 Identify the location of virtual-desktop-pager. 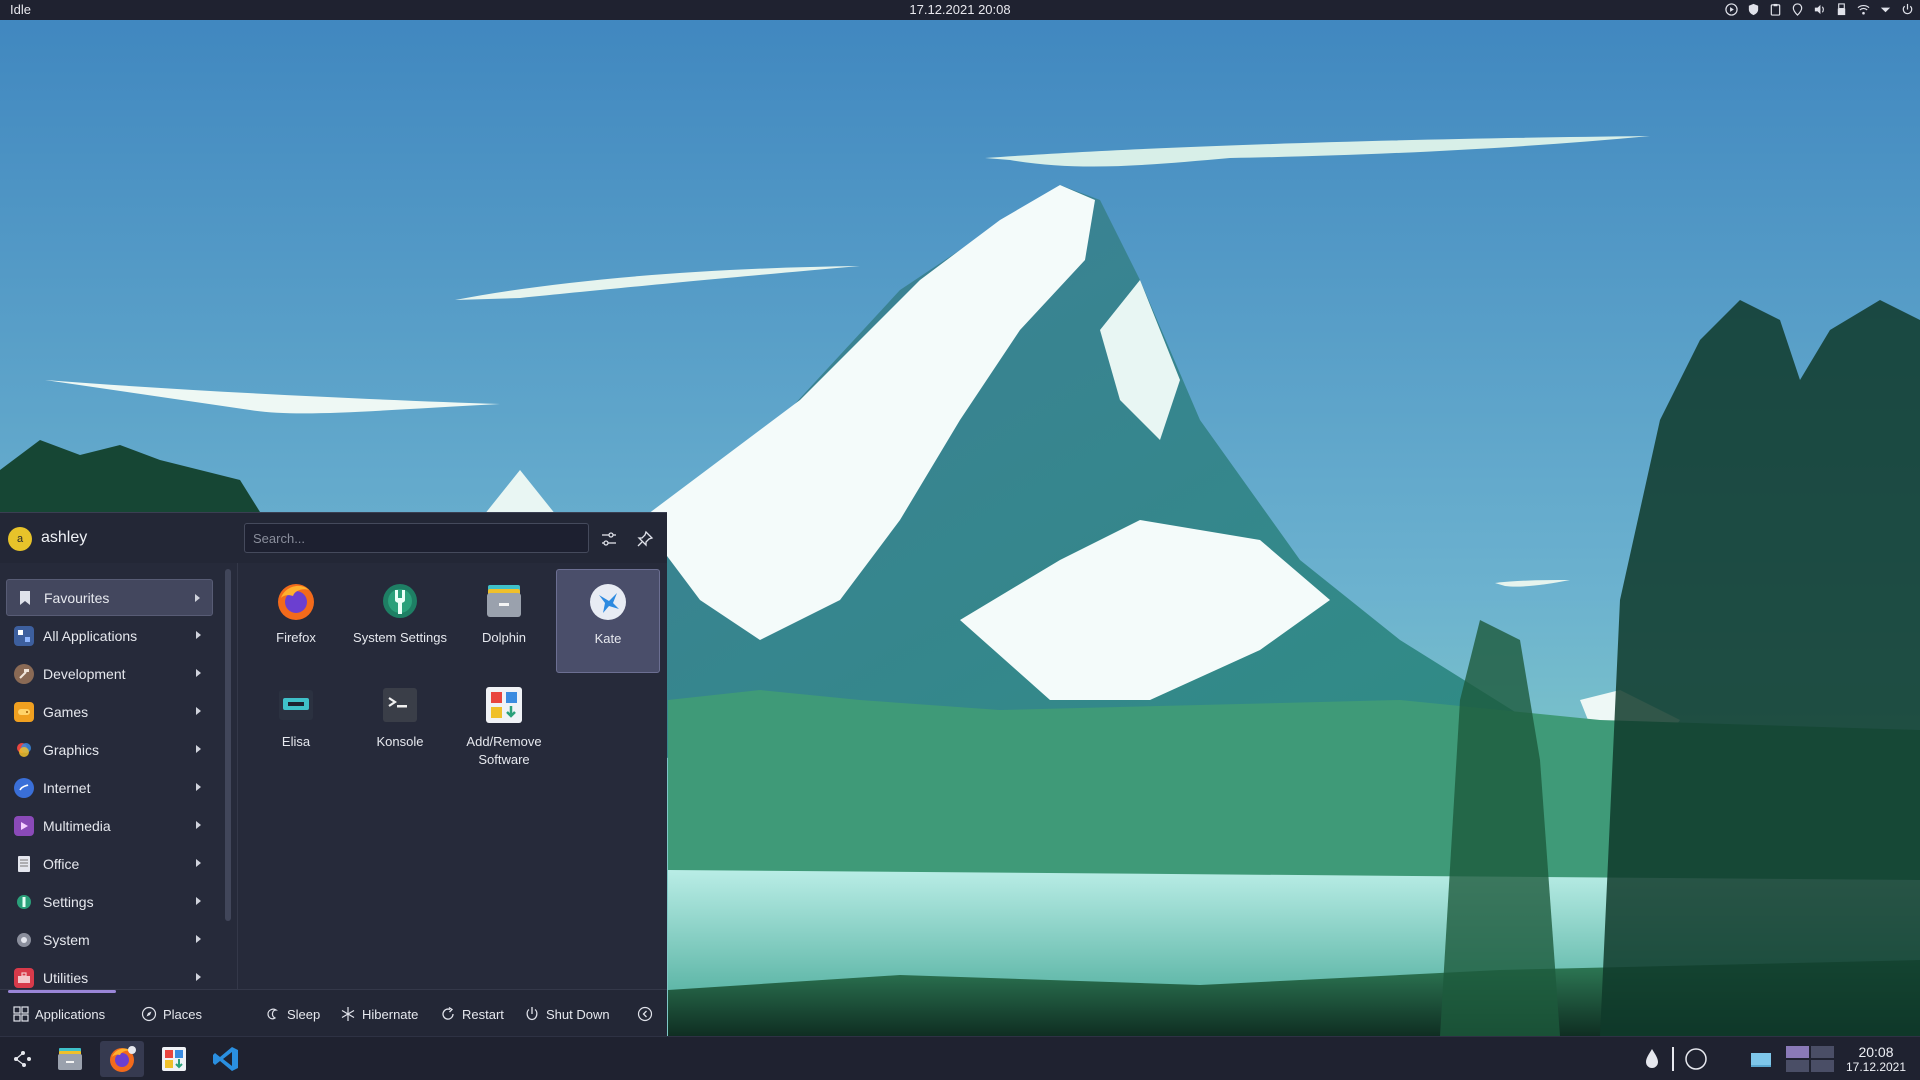
(1810, 1059).